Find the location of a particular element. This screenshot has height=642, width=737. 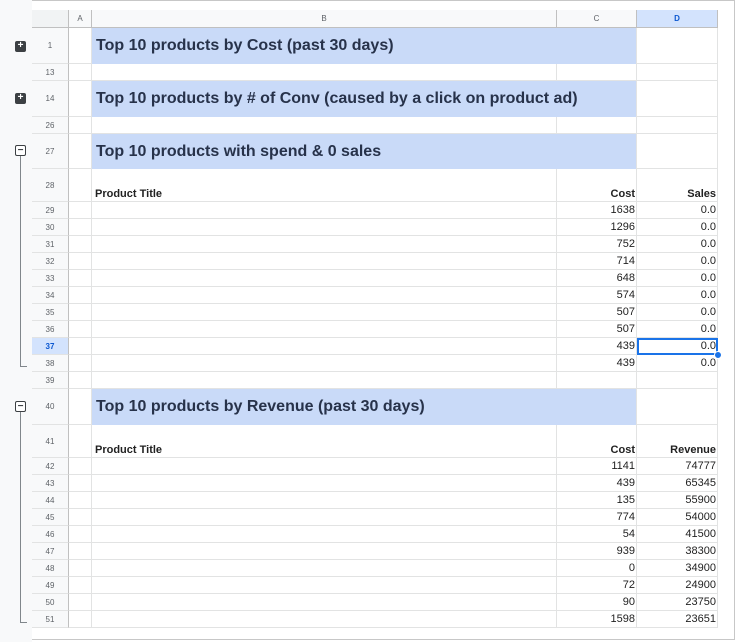

header-product-title: Product Title is located at coordinates (128, 450).